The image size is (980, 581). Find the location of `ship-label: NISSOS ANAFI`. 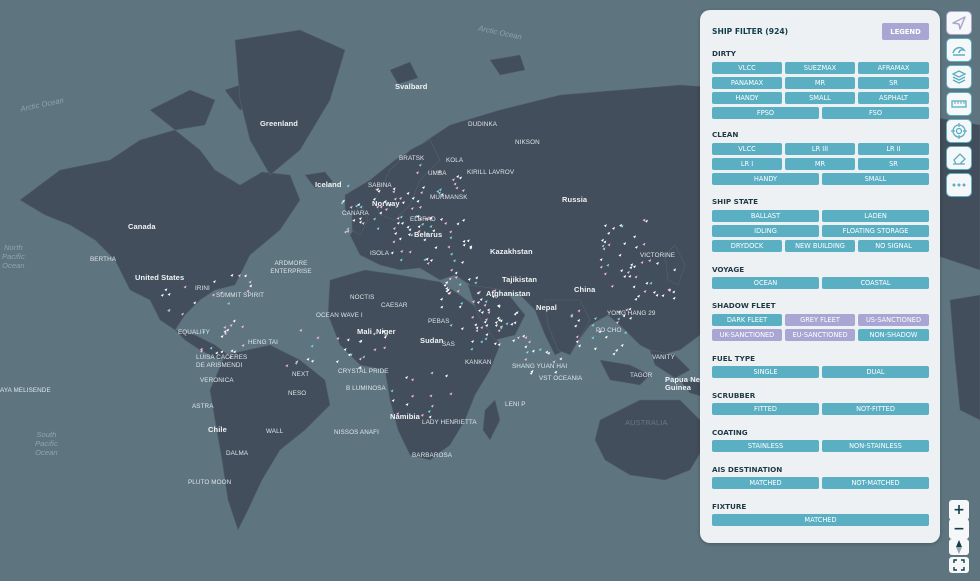

ship-label: NISSOS ANAFI is located at coordinates (356, 432).